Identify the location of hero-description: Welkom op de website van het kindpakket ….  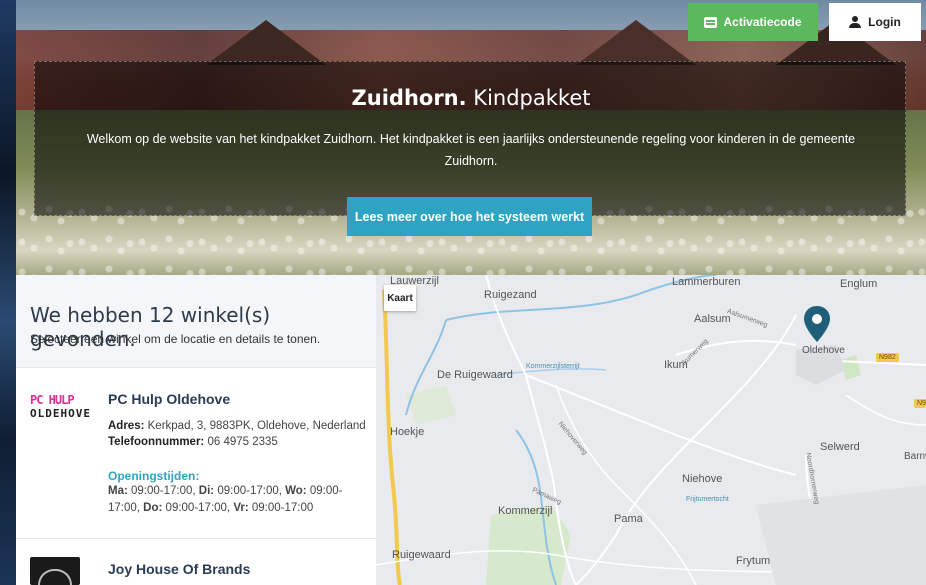
(471, 150).